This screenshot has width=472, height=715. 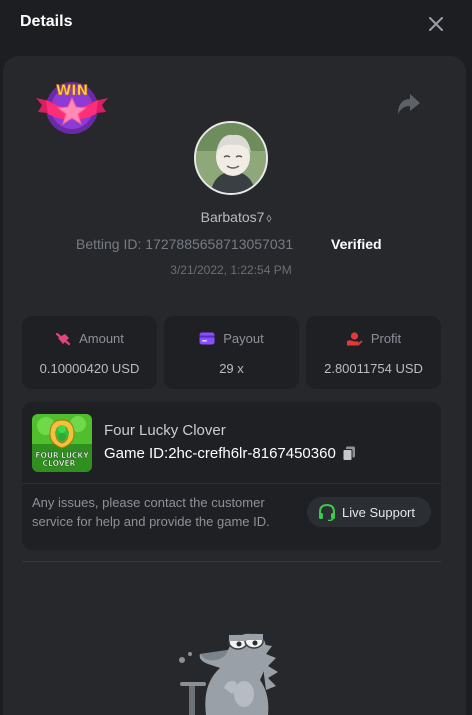 I want to click on live-support-button: Live Support, so click(x=369, y=512).